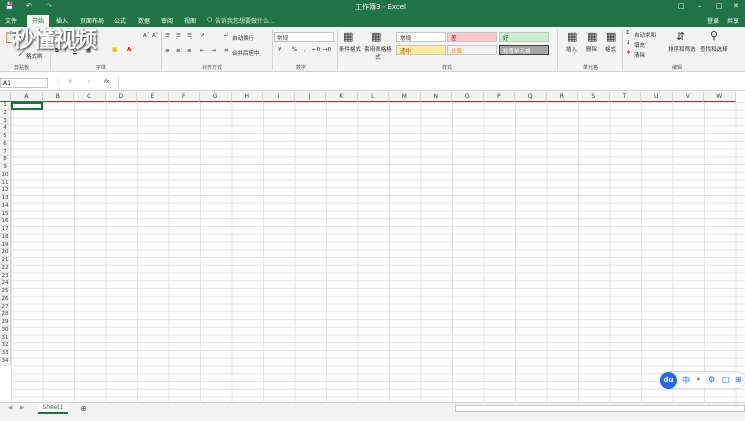 This screenshot has width=745, height=421. Describe the element at coordinates (436, 97) in the screenshot. I see `column-header: N` at that location.